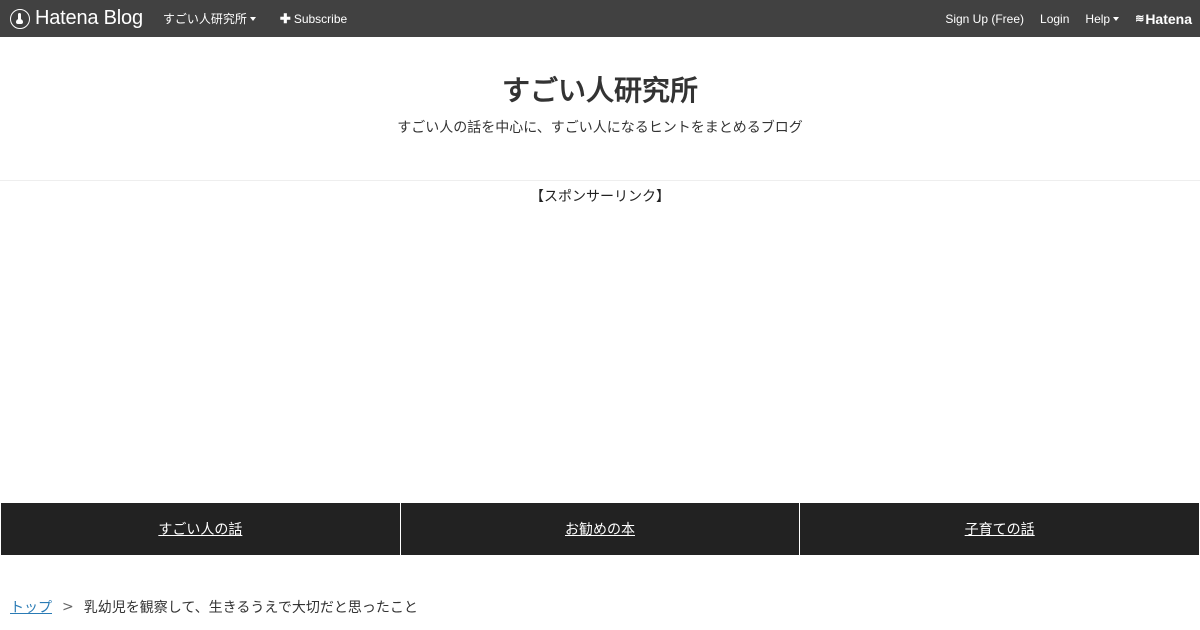 The height and width of the screenshot is (630, 1200). Describe the element at coordinates (31, 607) in the screenshot. I see `breadcrumb-home-link: トップ` at that location.